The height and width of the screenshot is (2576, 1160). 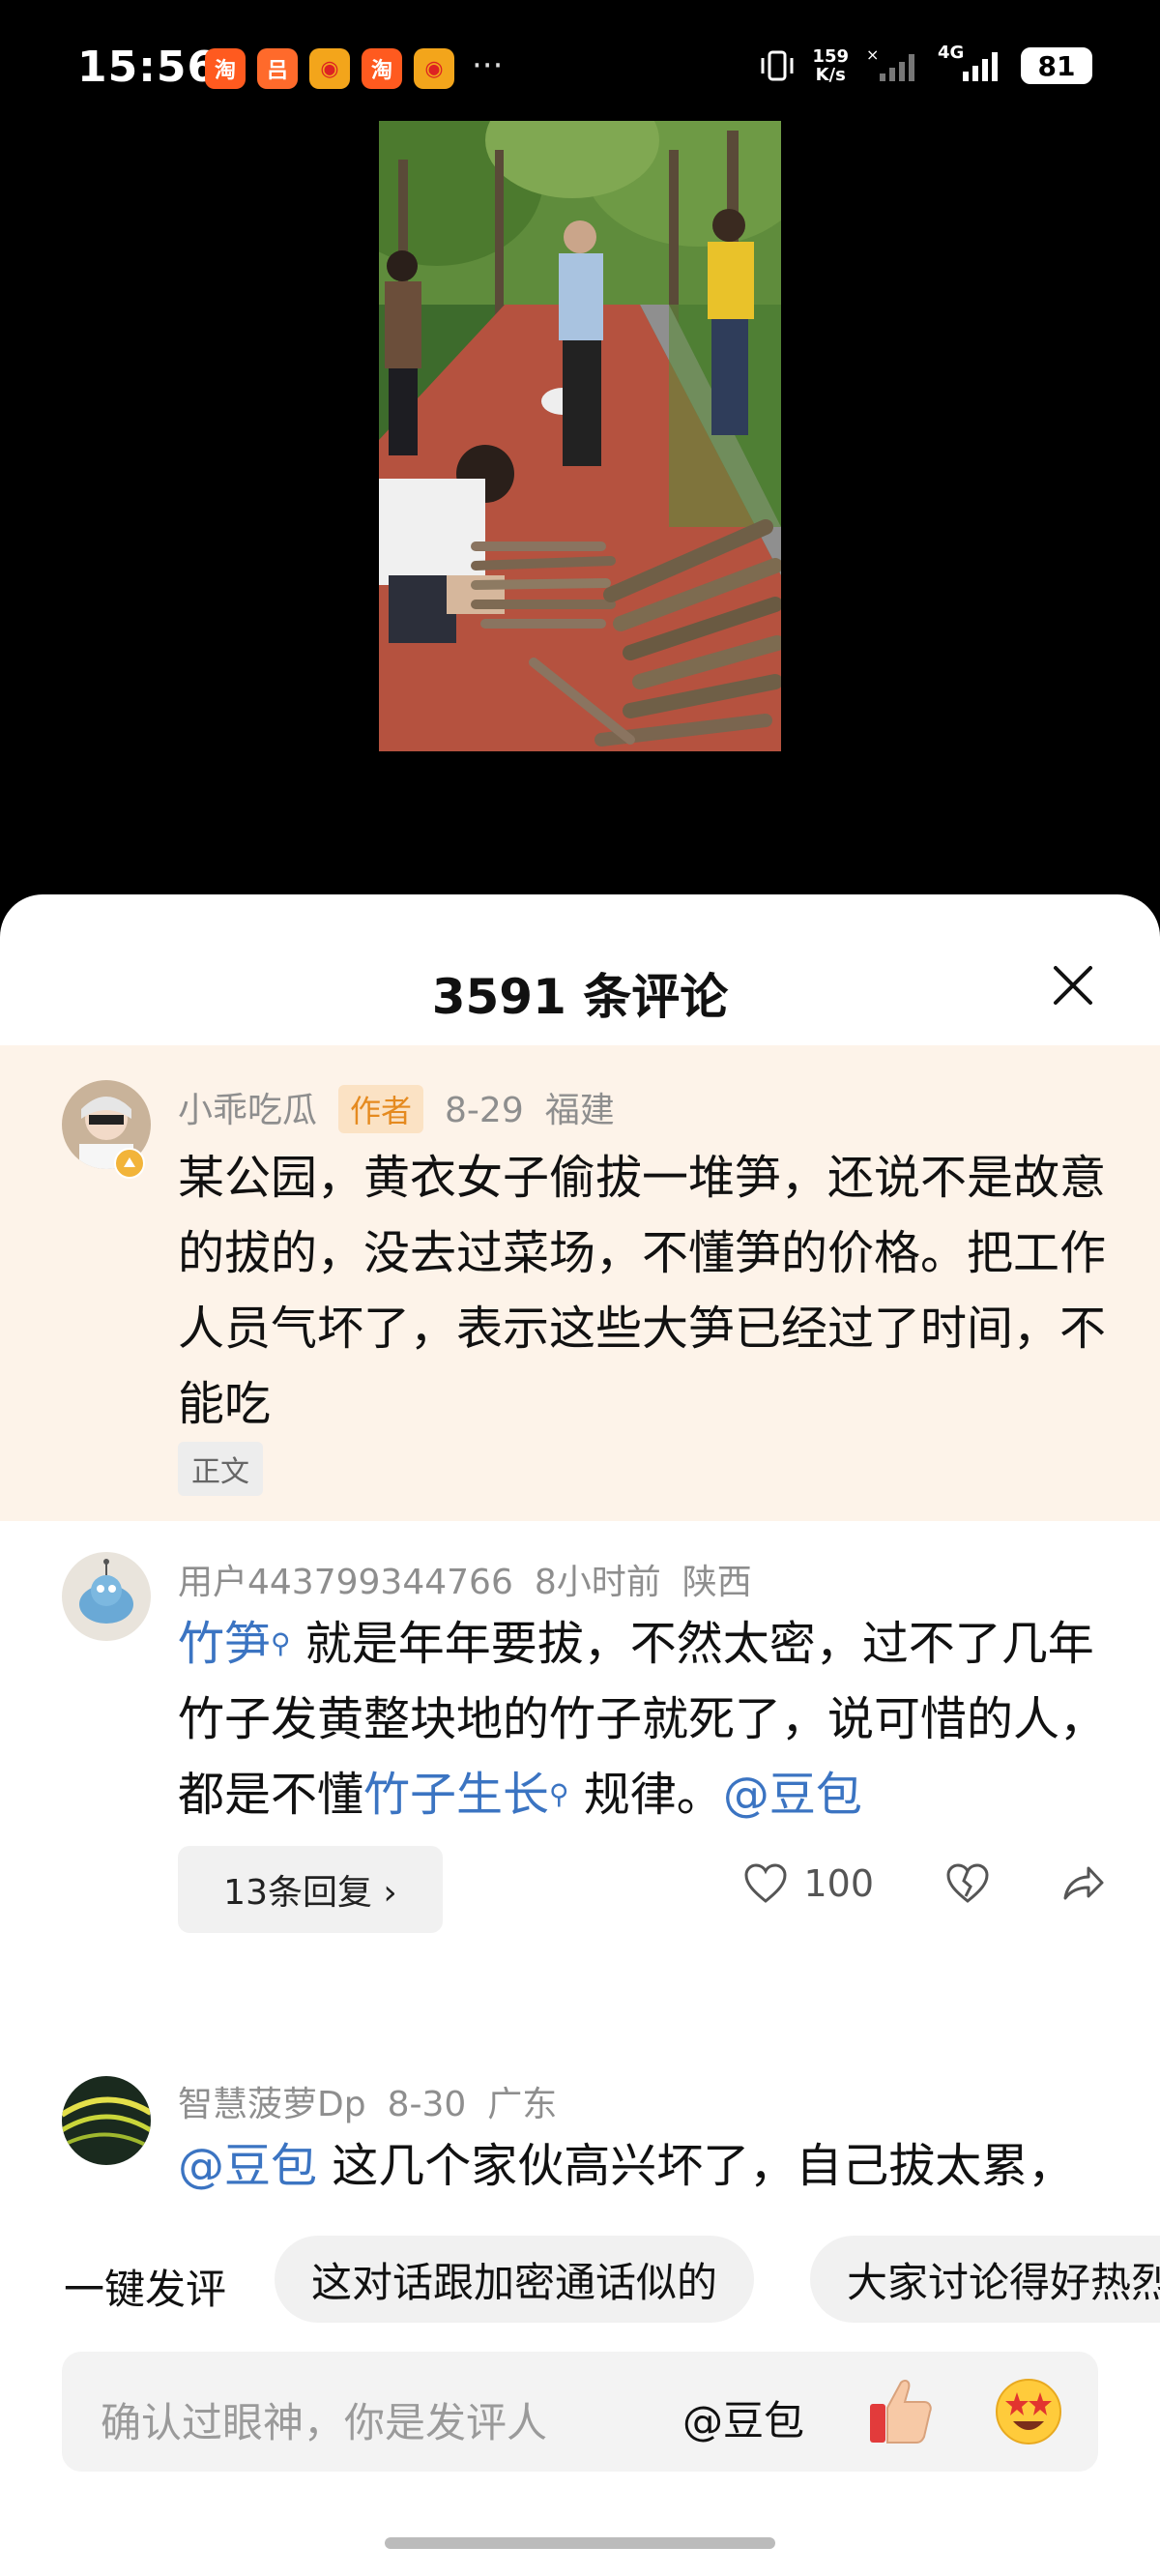 I want to click on comment-meta: 智慧菠萝Dp 8-30 广东, so click(x=378, y=2101).